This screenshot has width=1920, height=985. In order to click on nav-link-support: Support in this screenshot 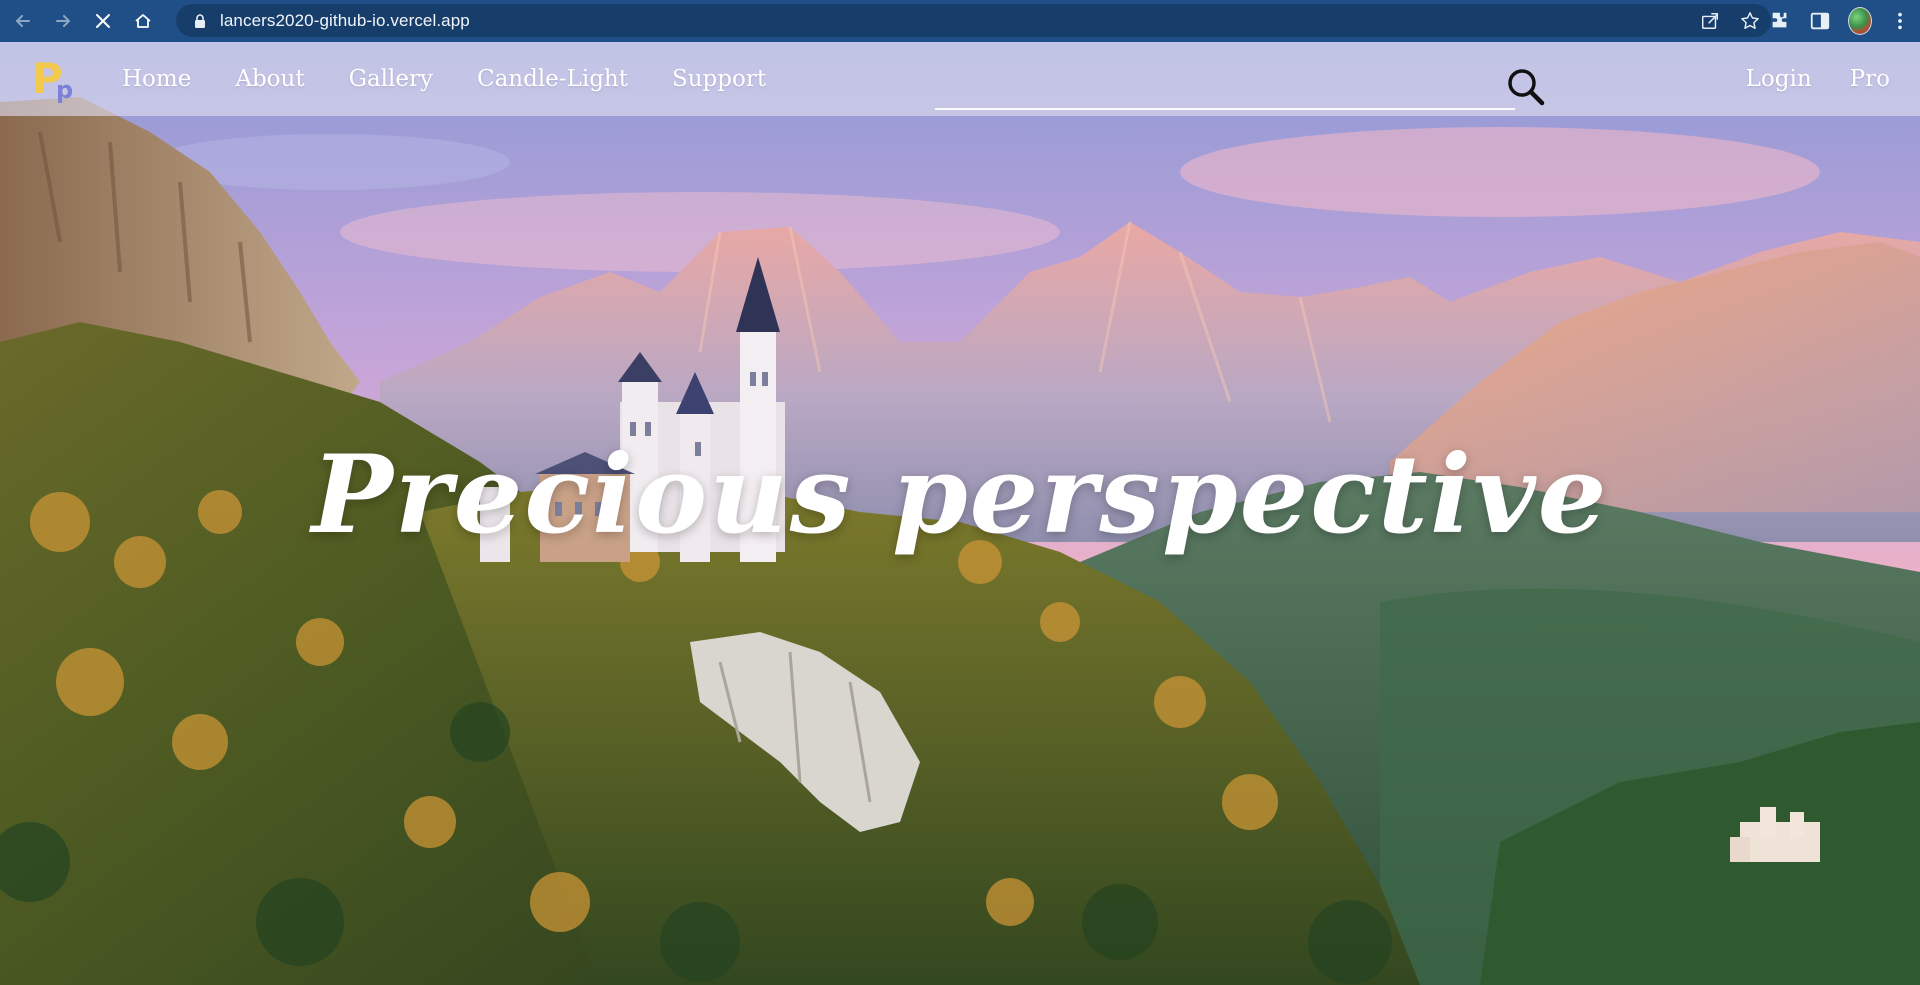, I will do `click(719, 79)`.